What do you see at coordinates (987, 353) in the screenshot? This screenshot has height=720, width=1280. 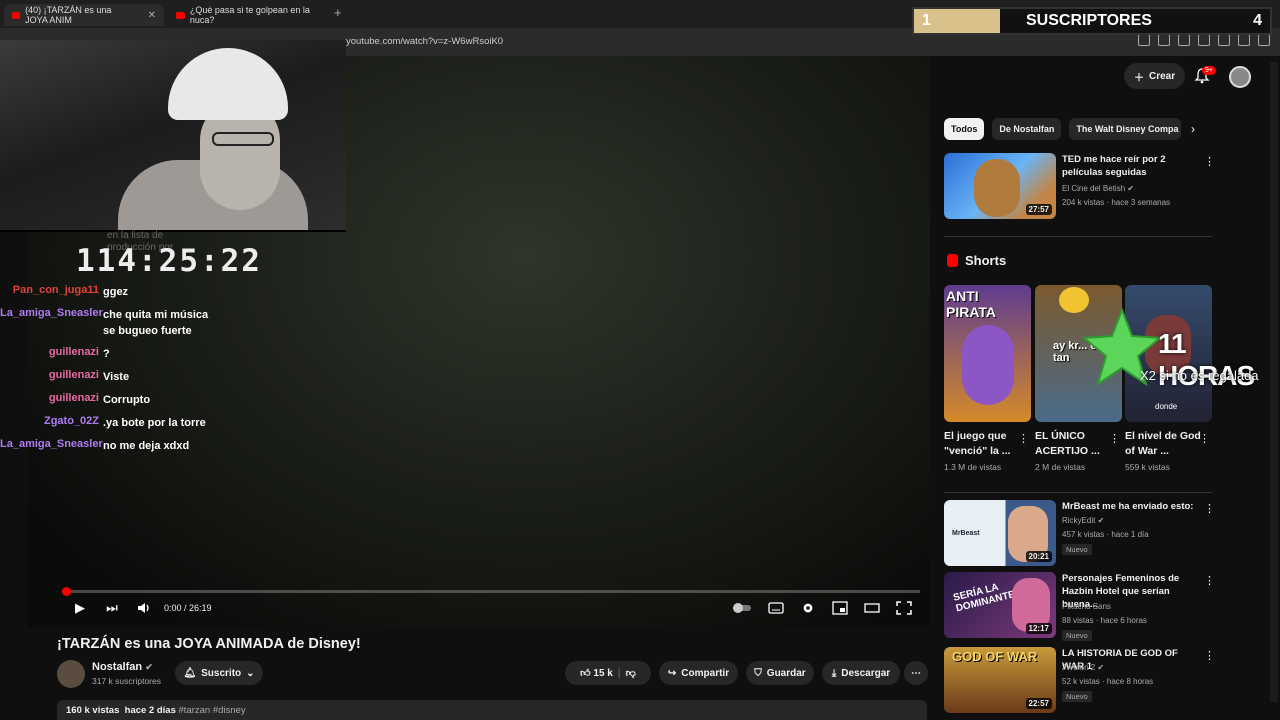 I see `short-thumbnail: ANTI PIRATA` at bounding box center [987, 353].